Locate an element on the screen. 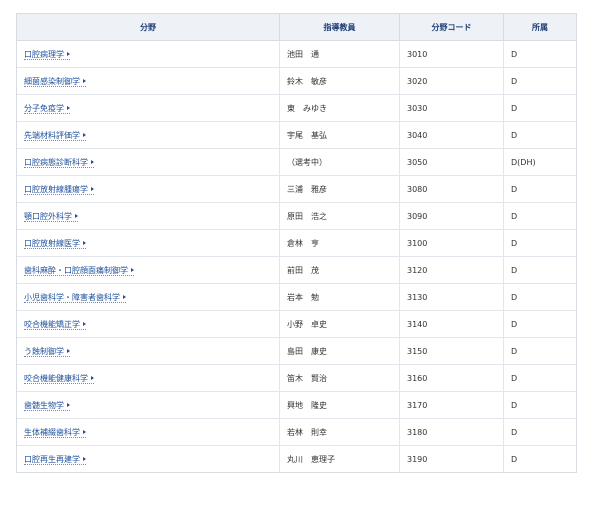  code-cell: 3050 is located at coordinates (451, 162).